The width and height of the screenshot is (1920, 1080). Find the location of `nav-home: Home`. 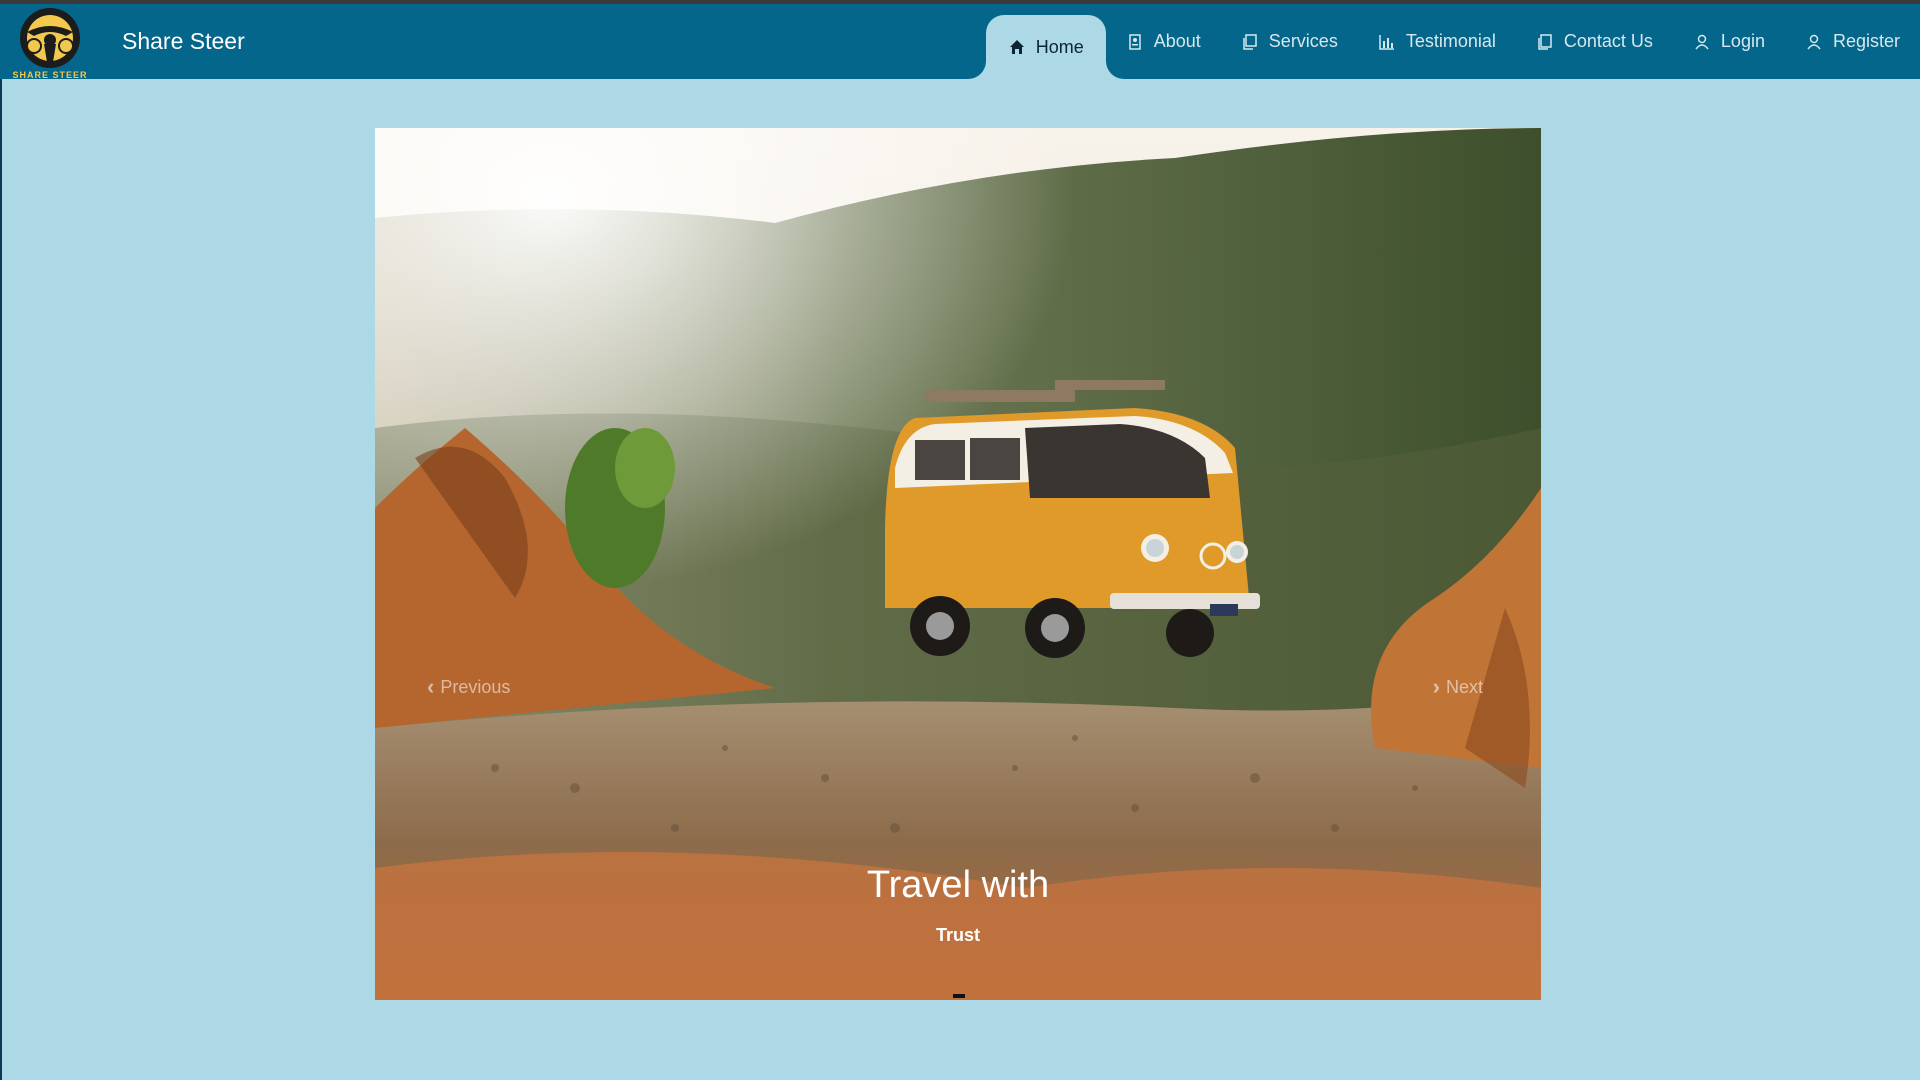

nav-home: Home is located at coordinates (1045, 47).